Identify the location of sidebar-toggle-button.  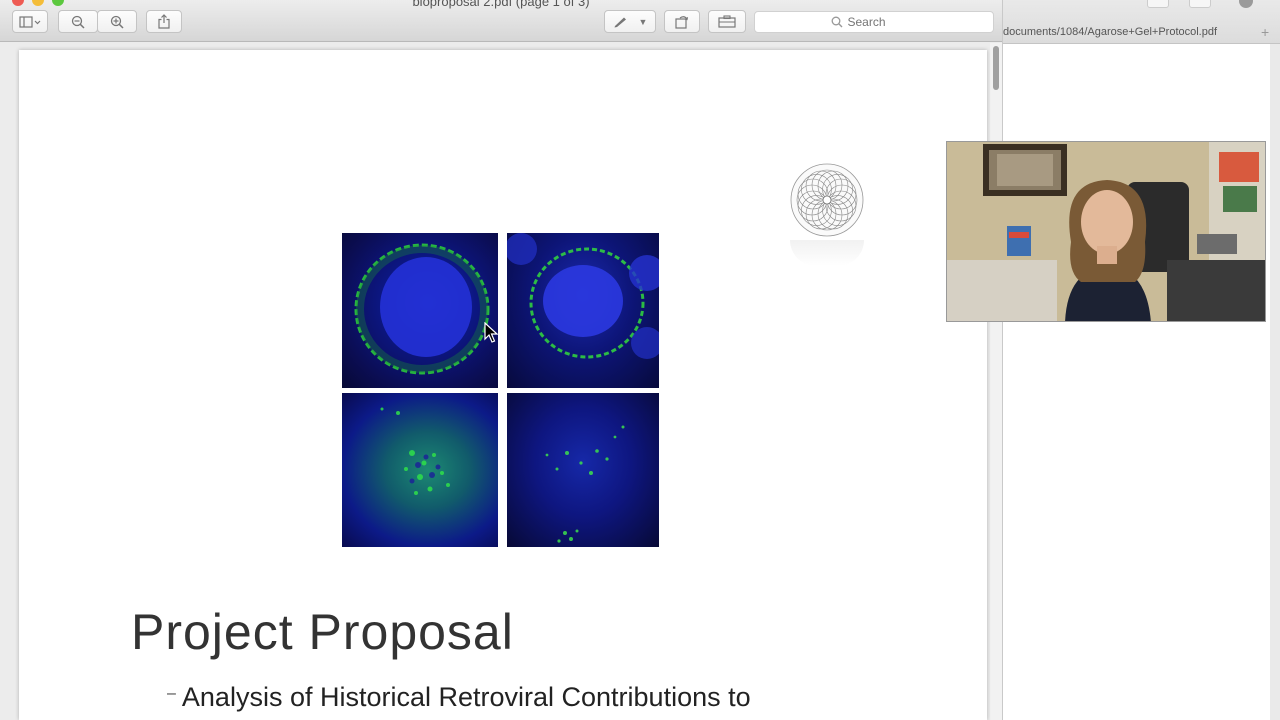
(30, 21).